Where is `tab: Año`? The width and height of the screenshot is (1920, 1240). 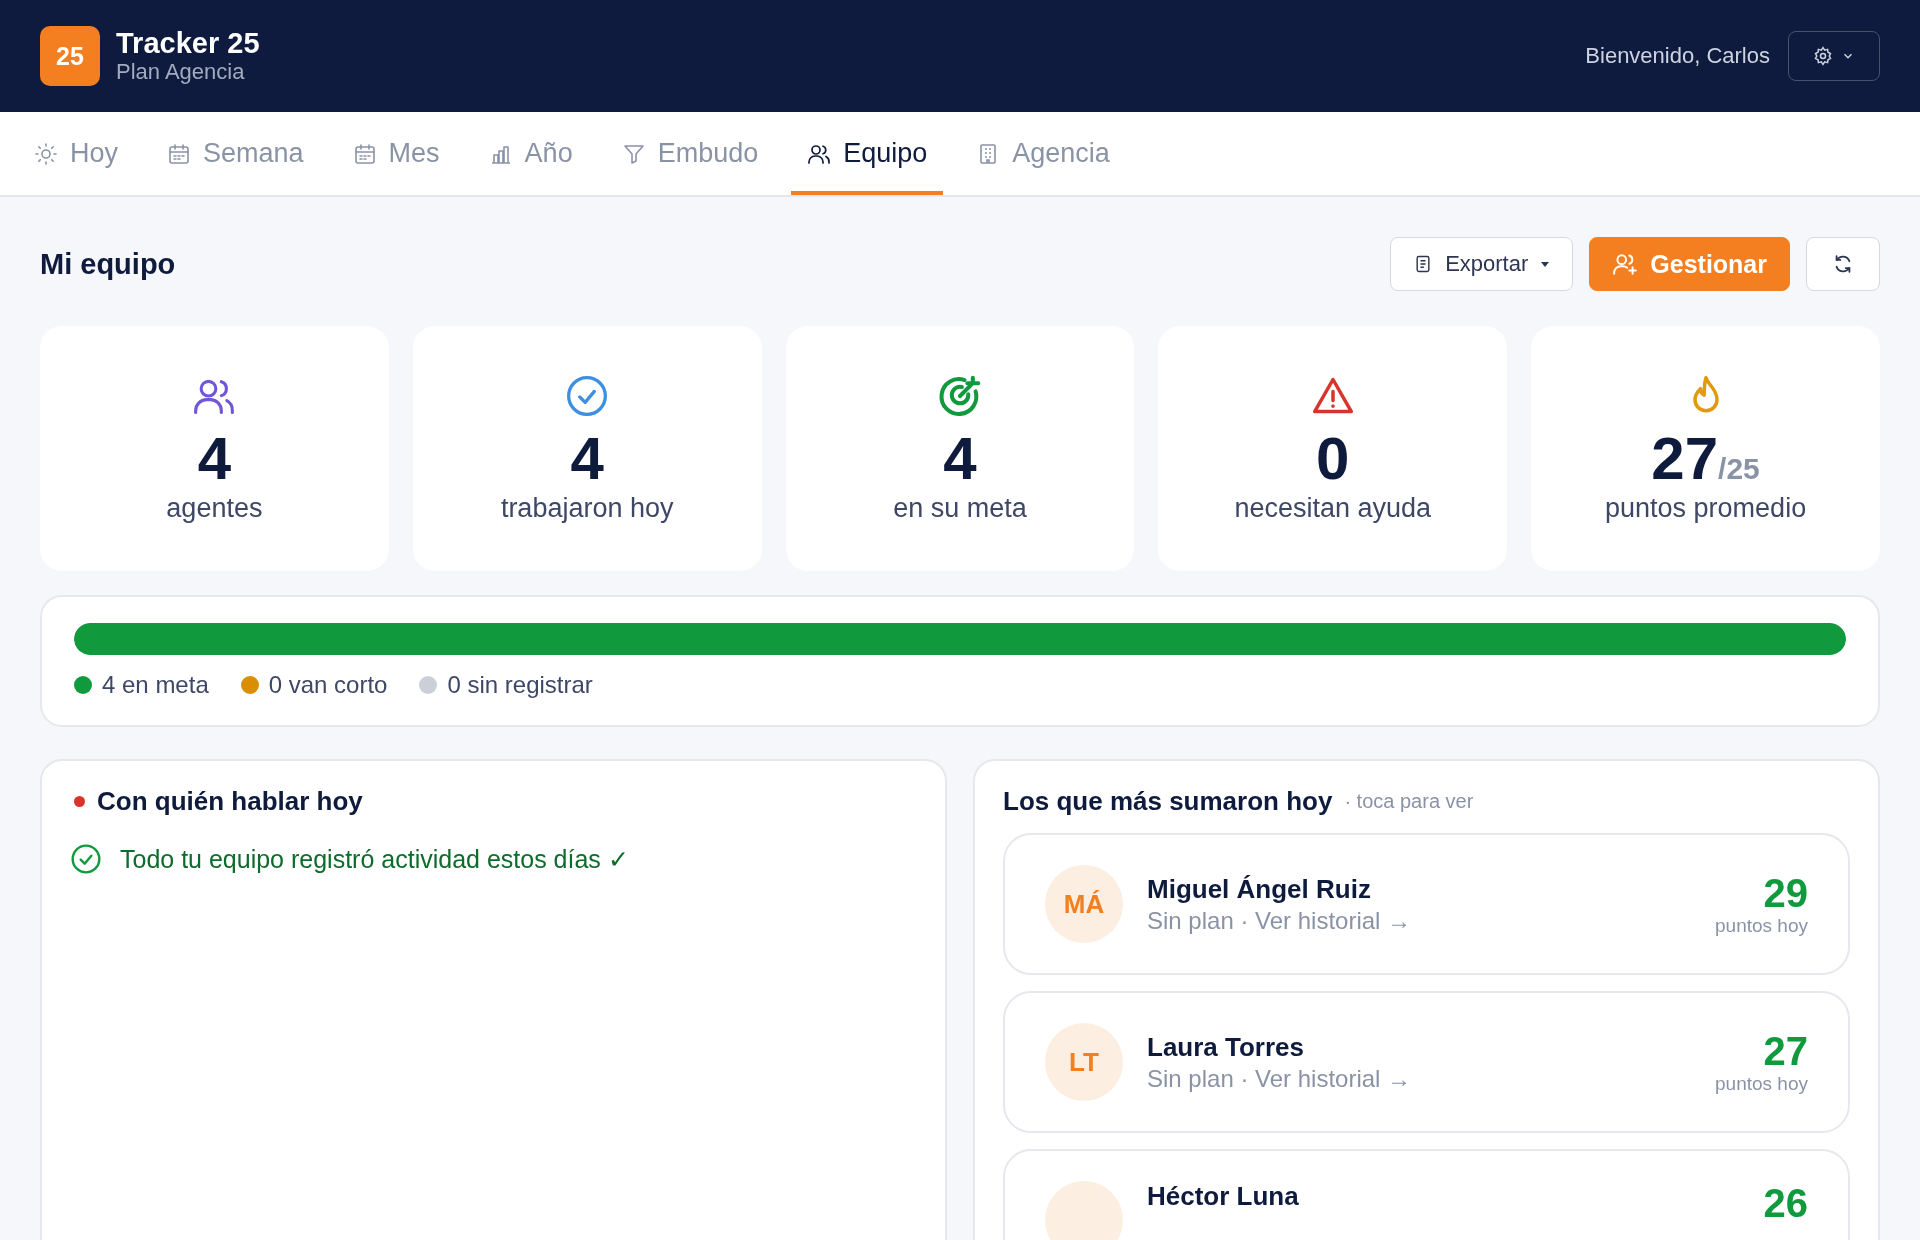
tab: Año is located at coordinates (530, 153).